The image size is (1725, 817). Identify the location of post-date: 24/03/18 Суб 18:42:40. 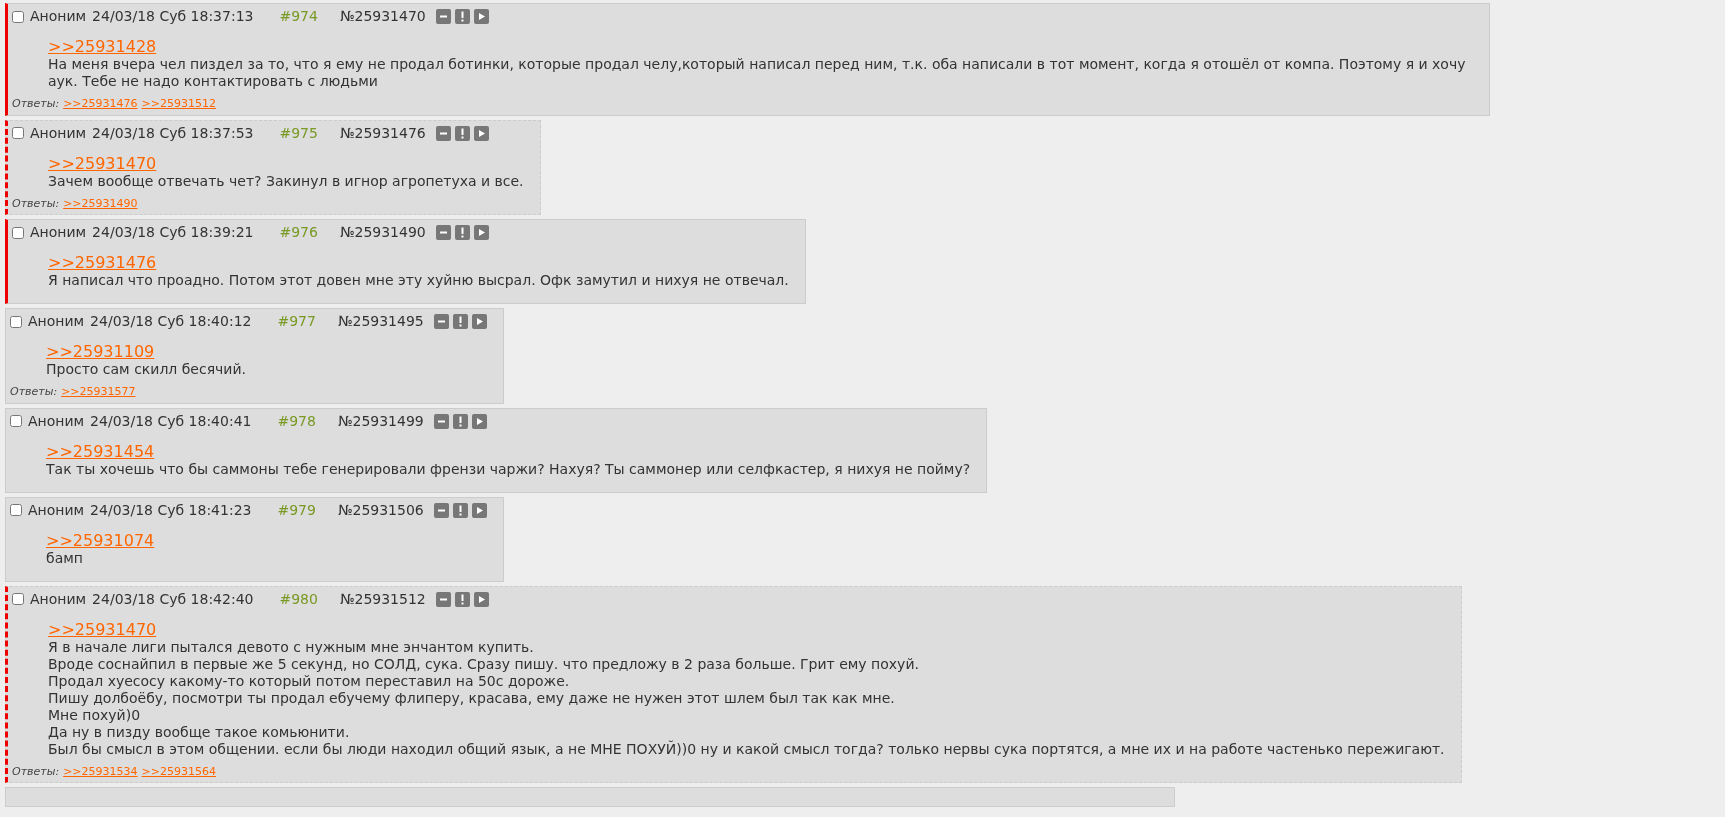
(173, 599).